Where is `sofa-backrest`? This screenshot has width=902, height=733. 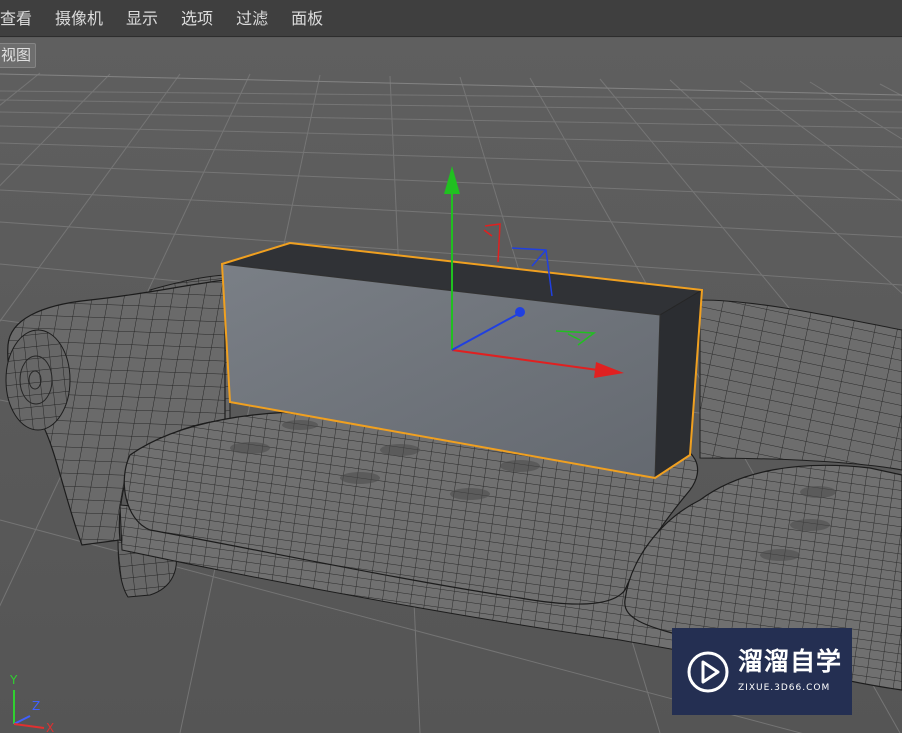 sofa-backrest is located at coordinates (800, 385).